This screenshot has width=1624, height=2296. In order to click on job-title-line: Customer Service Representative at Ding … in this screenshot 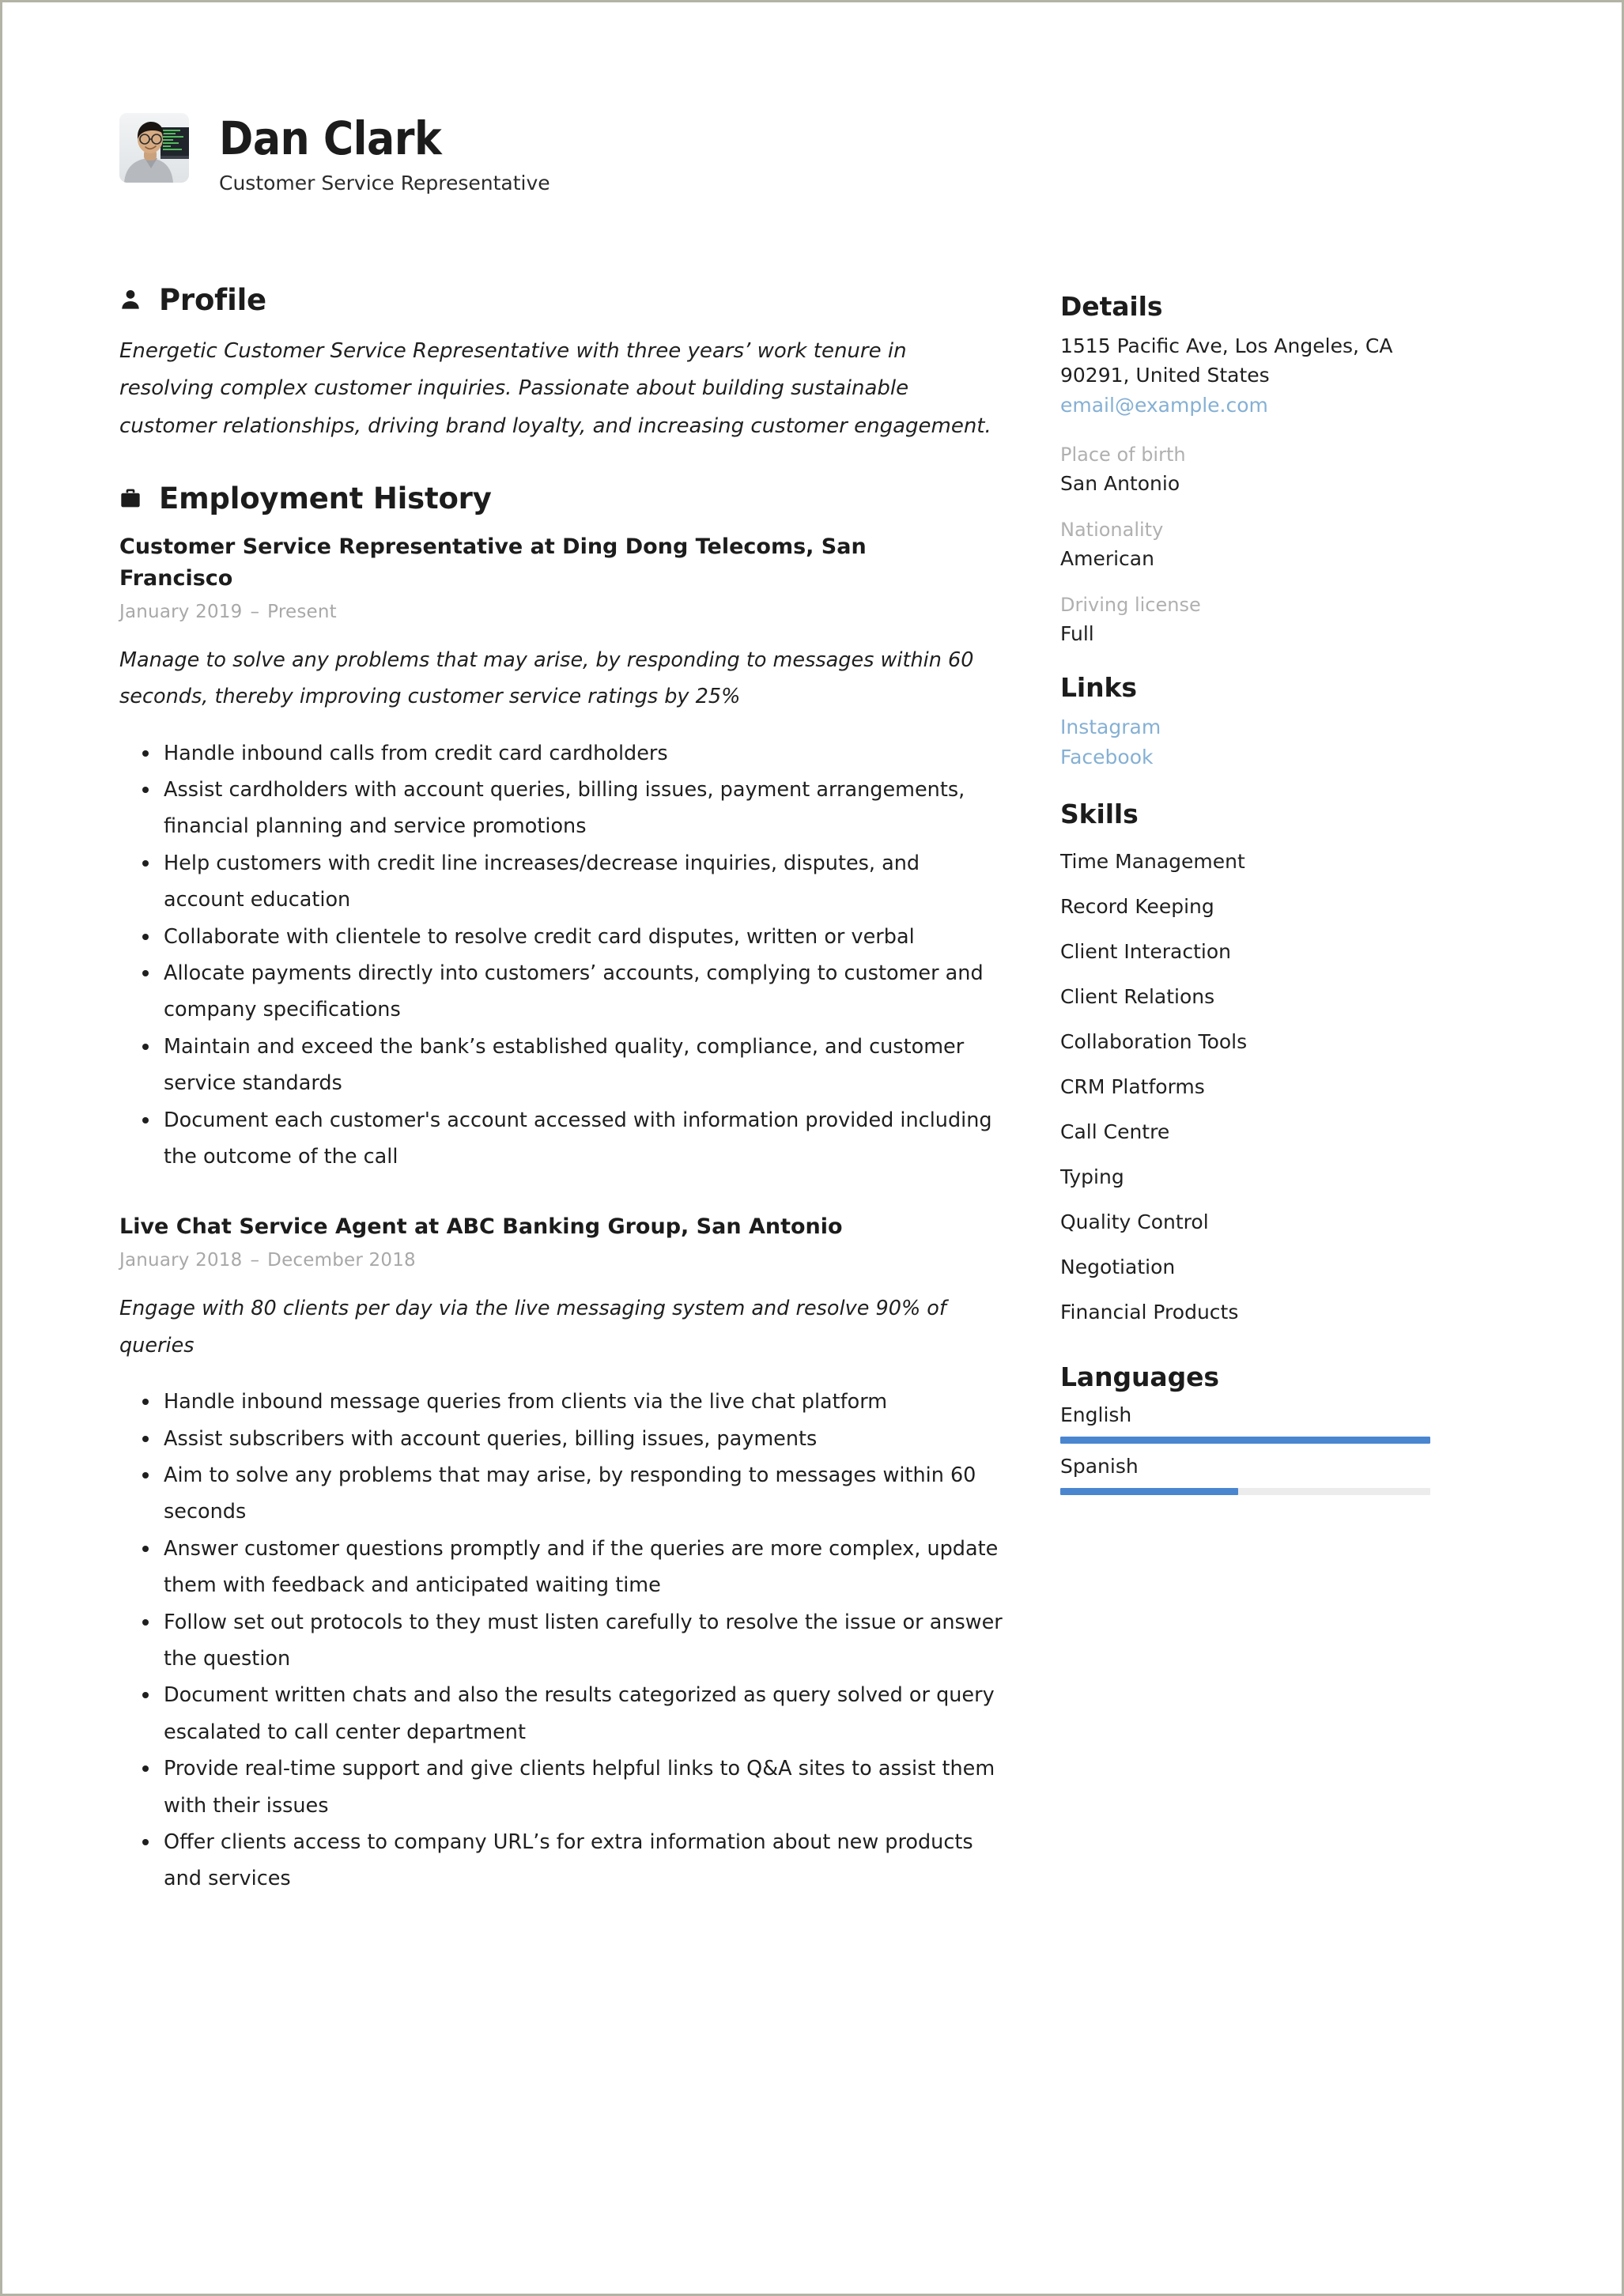, I will do `click(493, 562)`.